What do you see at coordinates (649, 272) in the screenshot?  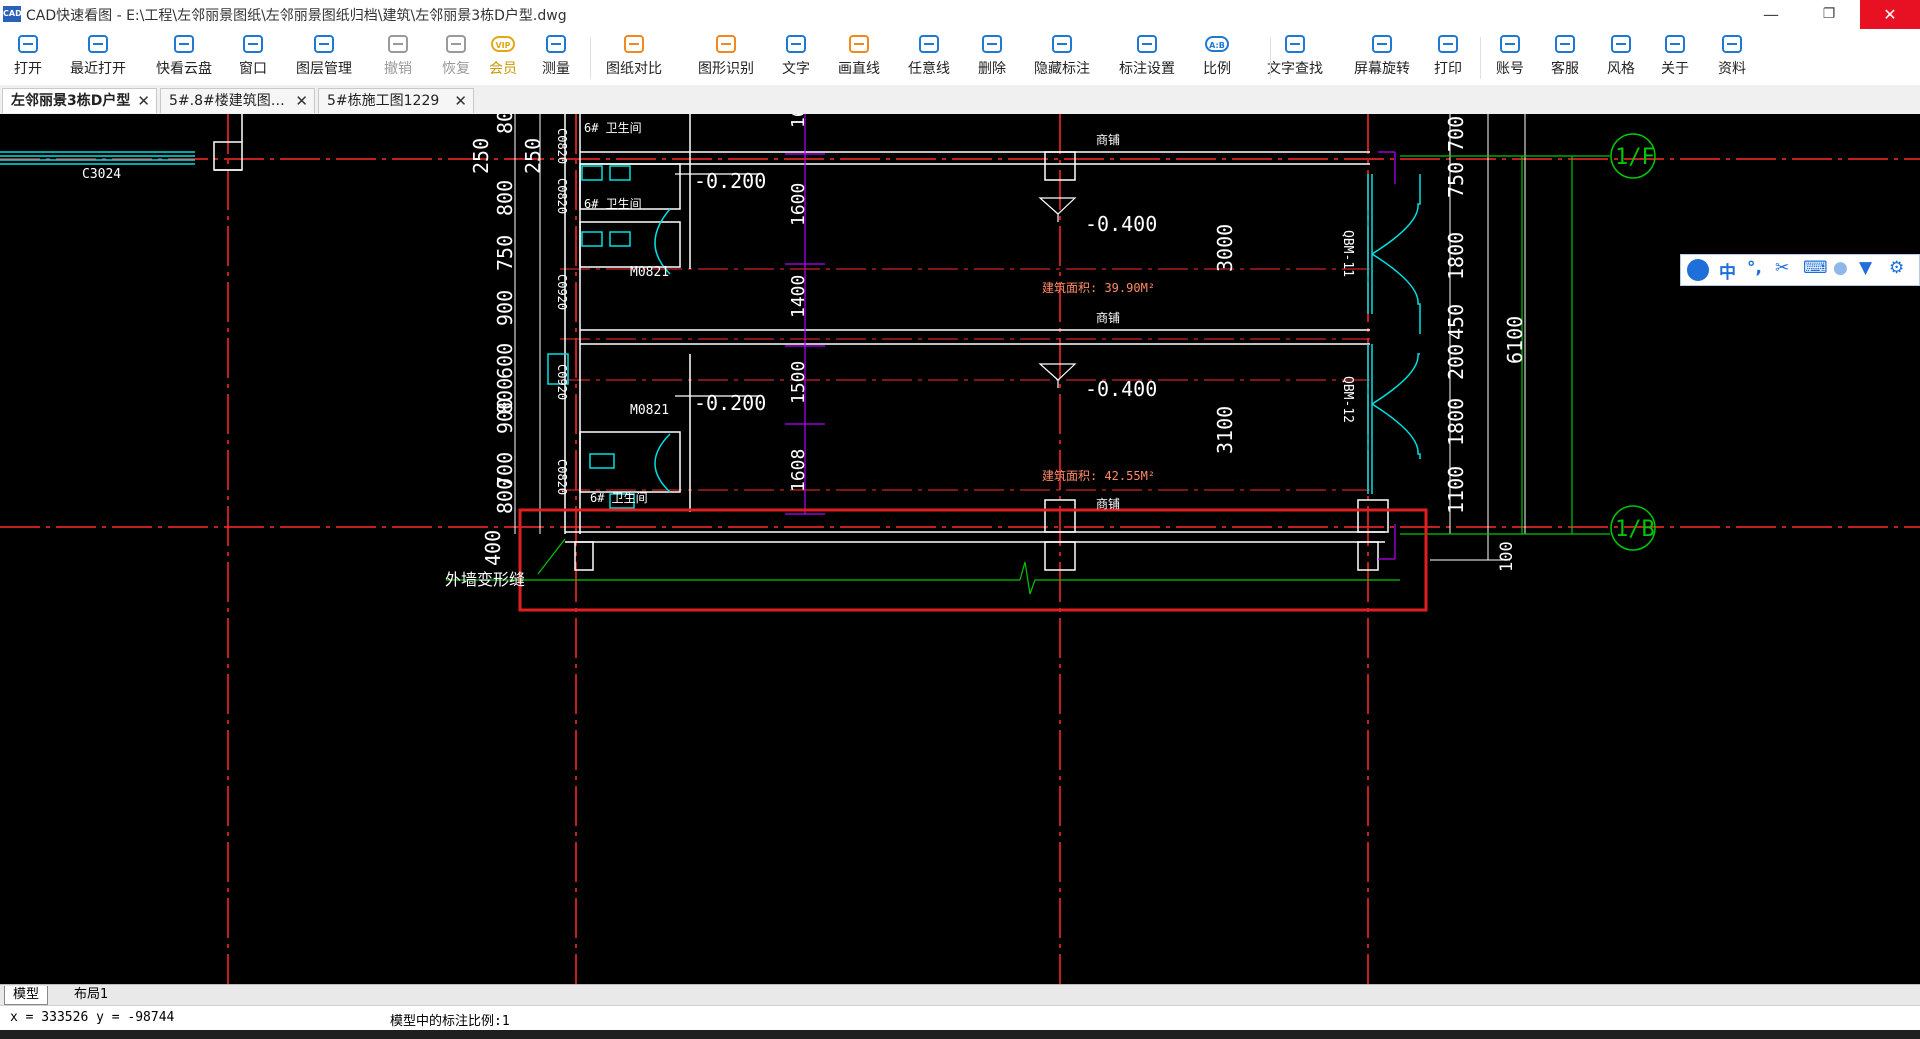 I see `door-label-0: M0821` at bounding box center [649, 272].